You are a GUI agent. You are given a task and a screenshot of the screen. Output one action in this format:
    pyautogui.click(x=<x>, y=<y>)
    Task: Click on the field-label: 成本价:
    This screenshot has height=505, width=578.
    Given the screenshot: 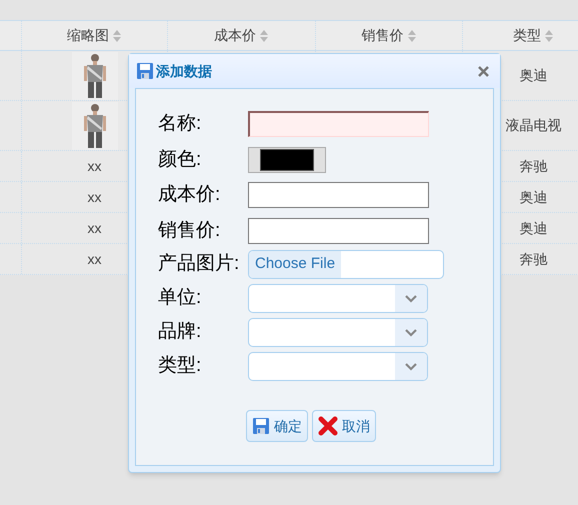 What is the action you would take?
    pyautogui.click(x=190, y=195)
    